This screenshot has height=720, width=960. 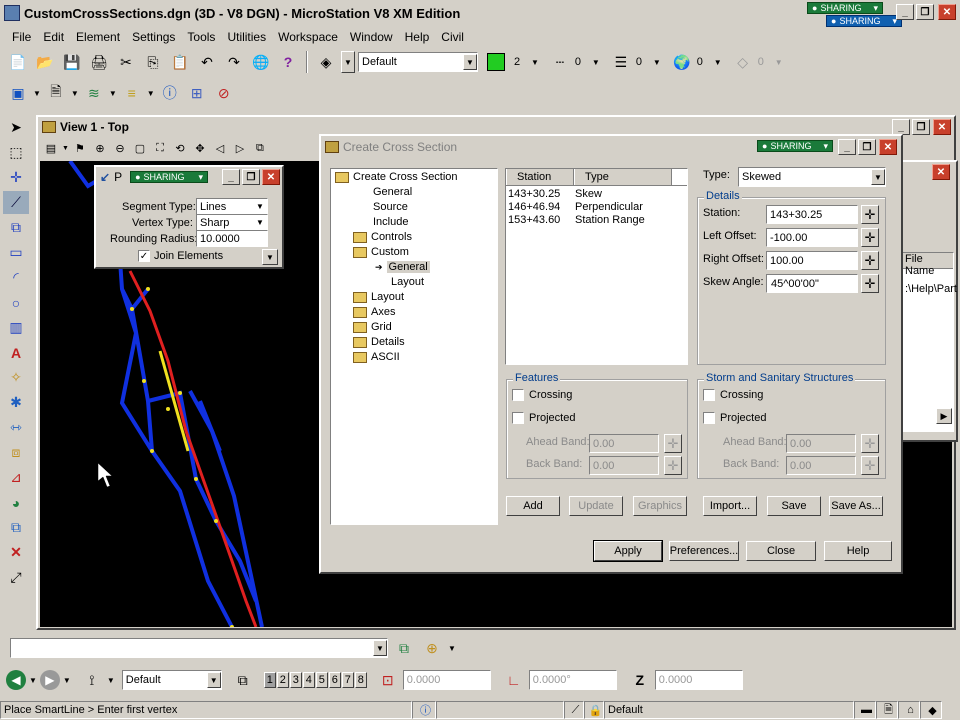 What do you see at coordinates (243, 680) in the screenshot?
I see `view-groups-icon: ⧉` at bounding box center [243, 680].